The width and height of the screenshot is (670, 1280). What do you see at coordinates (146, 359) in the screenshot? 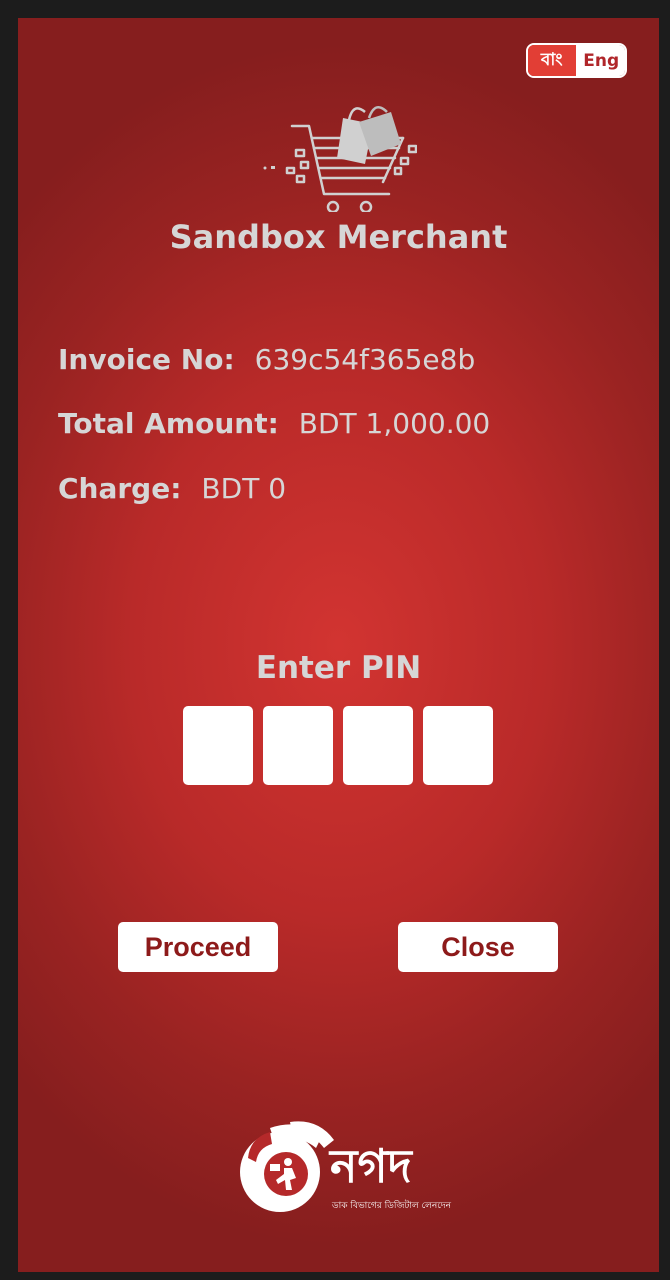
I see `invoice-label: Invoice No:` at bounding box center [146, 359].